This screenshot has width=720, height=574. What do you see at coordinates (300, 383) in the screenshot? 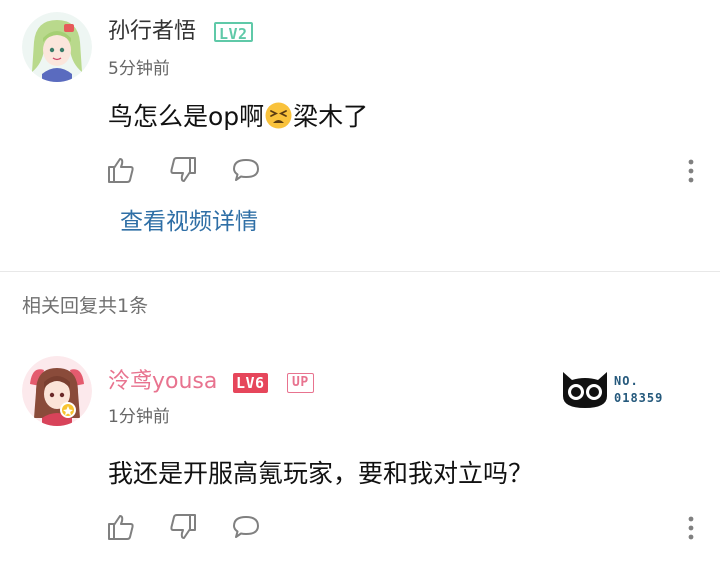
I see `up-badge: UP` at bounding box center [300, 383].